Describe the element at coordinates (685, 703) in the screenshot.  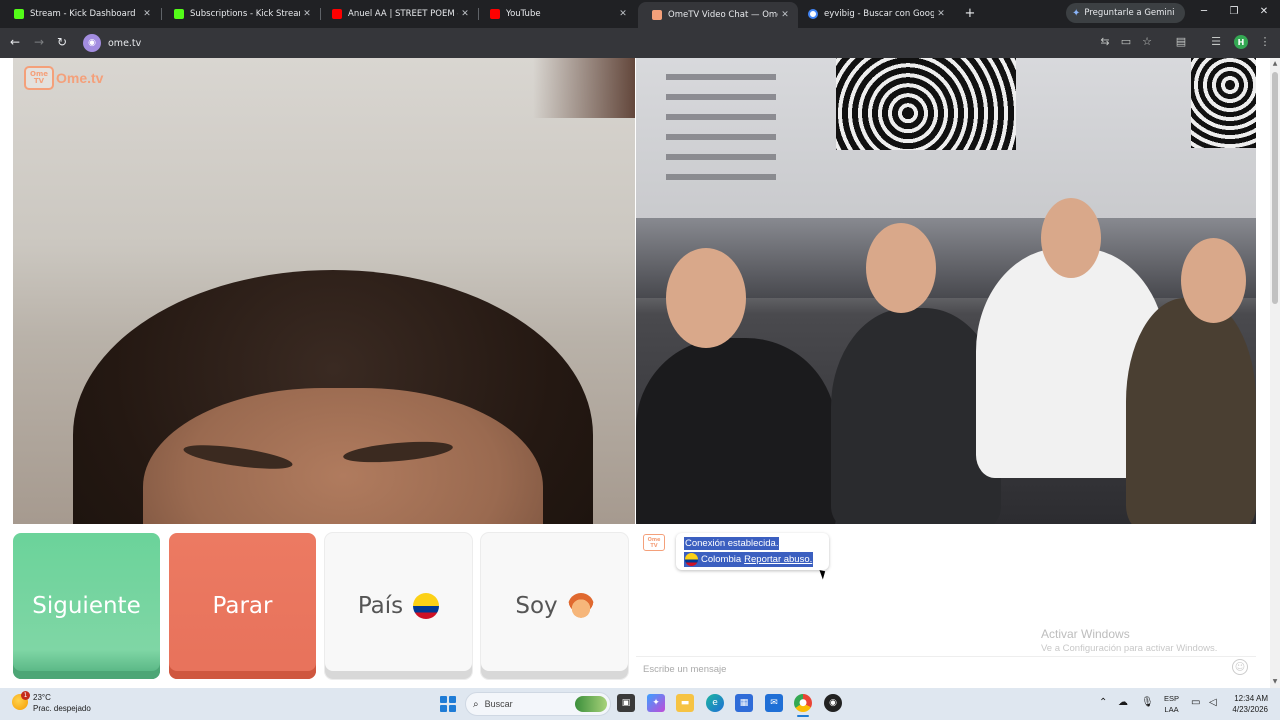
I see `file-explorer-icon: ▬` at that location.